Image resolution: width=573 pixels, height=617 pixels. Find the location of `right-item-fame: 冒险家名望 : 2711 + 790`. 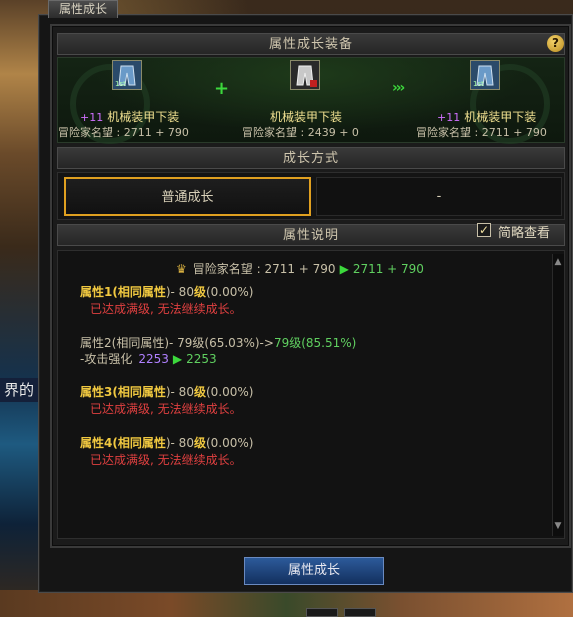

right-item-fame: 冒险家名望 : 2711 + 790 is located at coordinates (481, 132).